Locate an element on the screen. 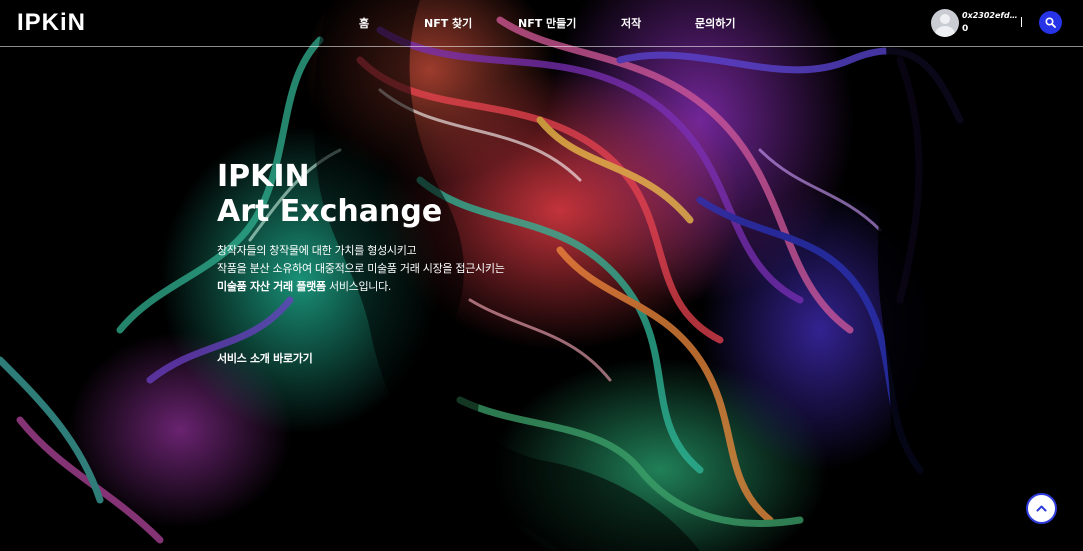 This screenshot has width=1083, height=551. nav-find-nft: NFT 찾기 is located at coordinates (448, 23).